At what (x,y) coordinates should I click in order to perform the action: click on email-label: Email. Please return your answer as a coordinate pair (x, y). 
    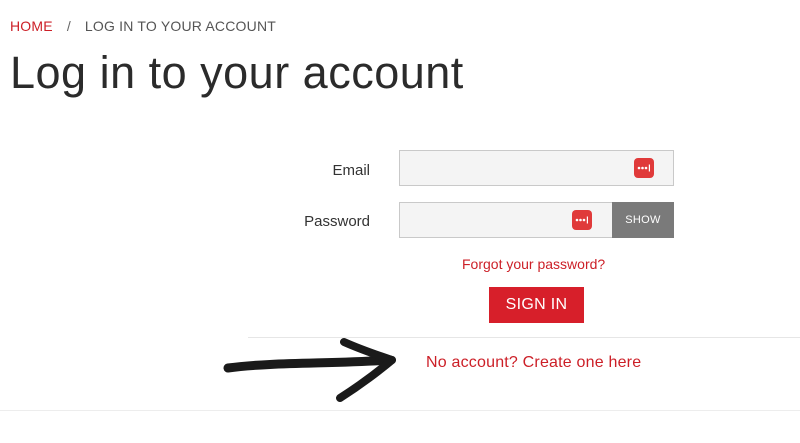
    Looking at the image, I should click on (351, 170).